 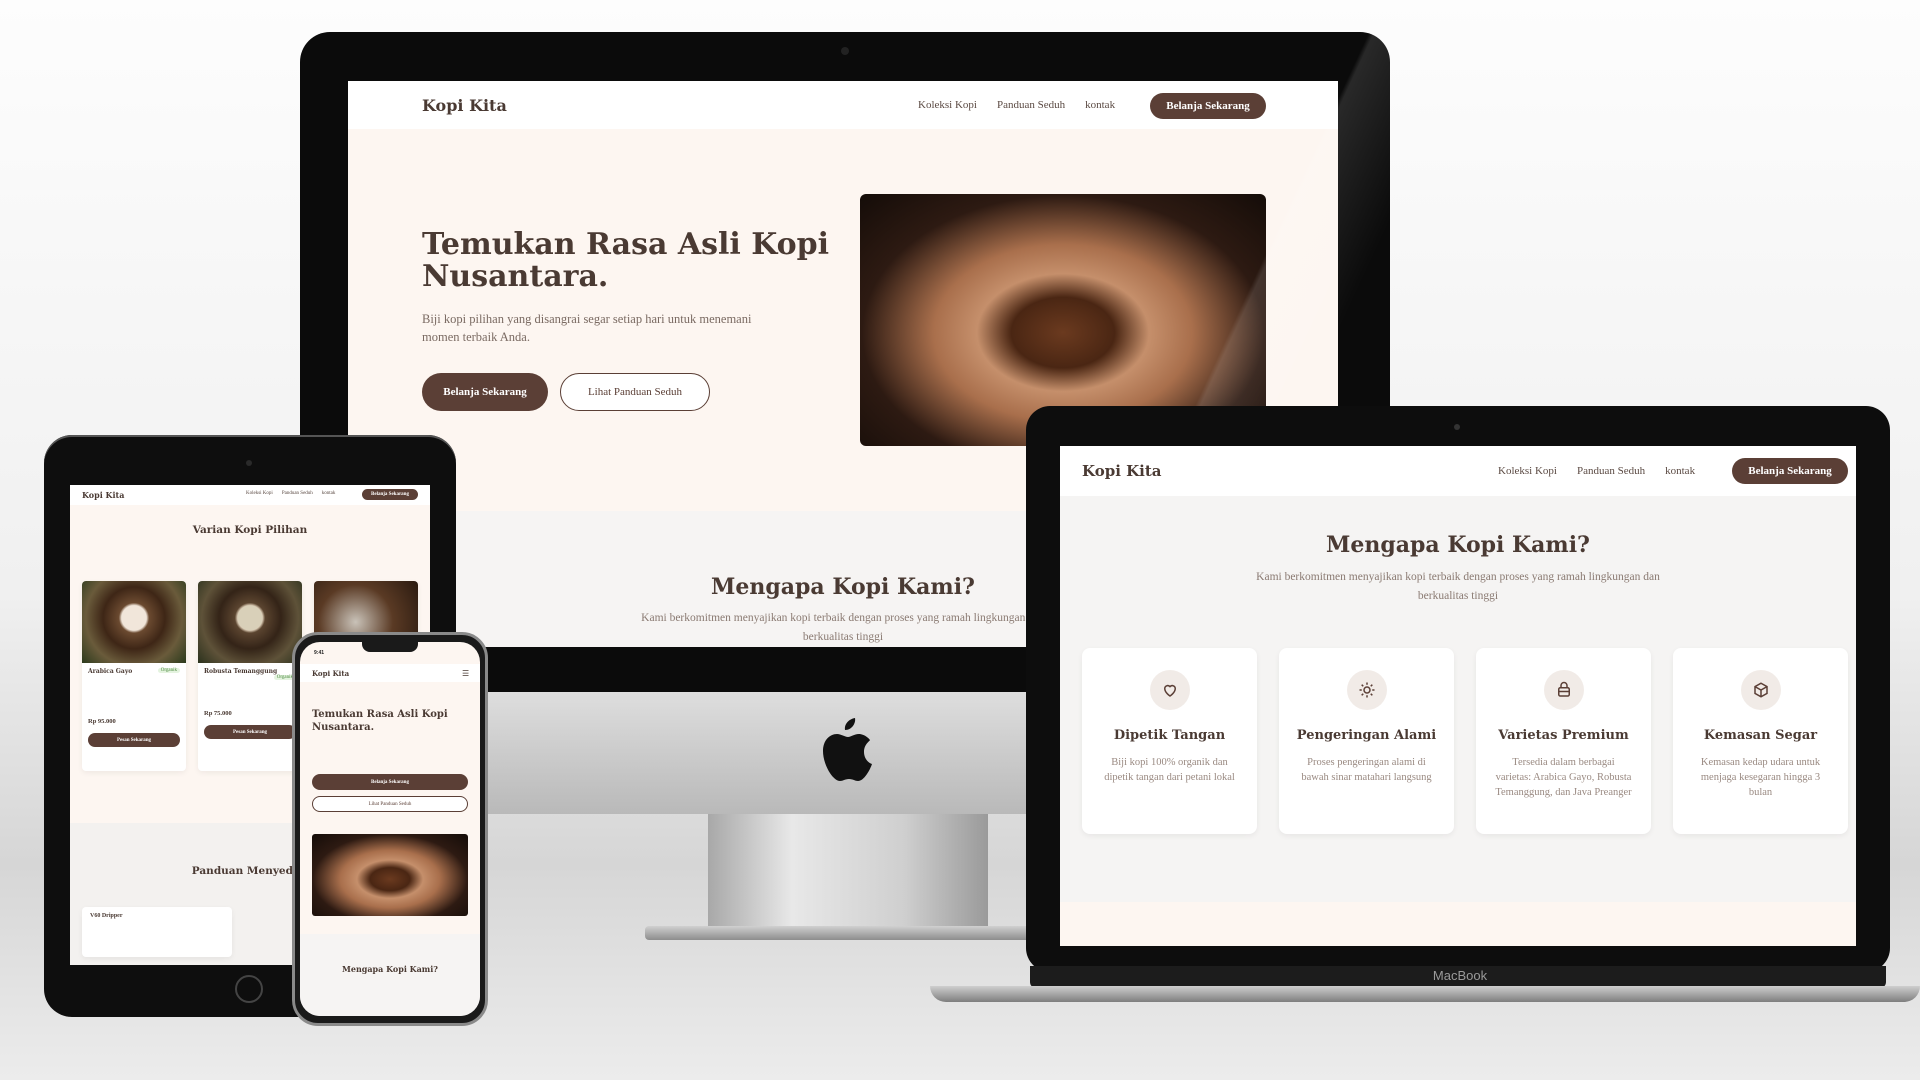 What do you see at coordinates (1169, 690) in the screenshot?
I see `heart-icon` at bounding box center [1169, 690].